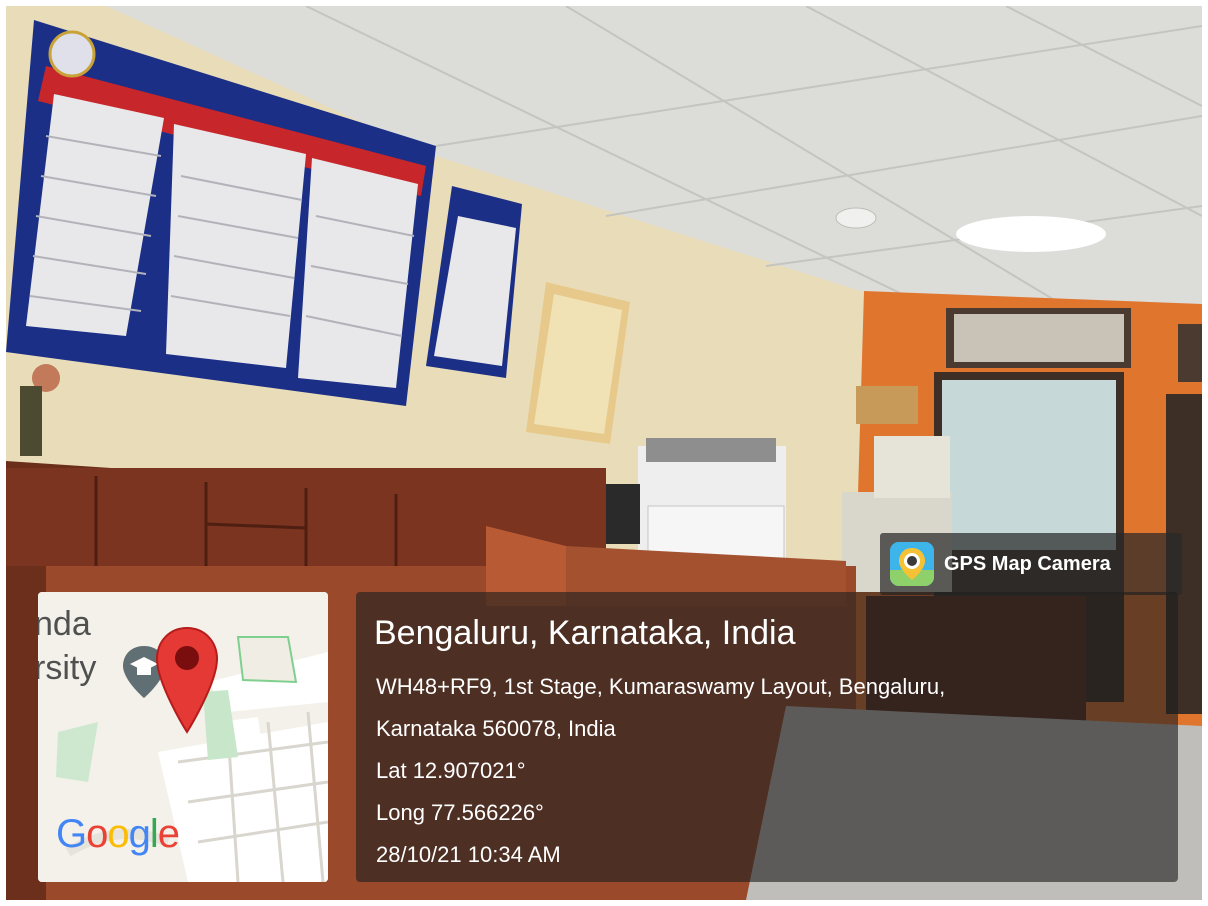 This screenshot has height=906, width=1208. What do you see at coordinates (460, 812) in the screenshot?
I see `longitude-text: Long 77.566226°` at bounding box center [460, 812].